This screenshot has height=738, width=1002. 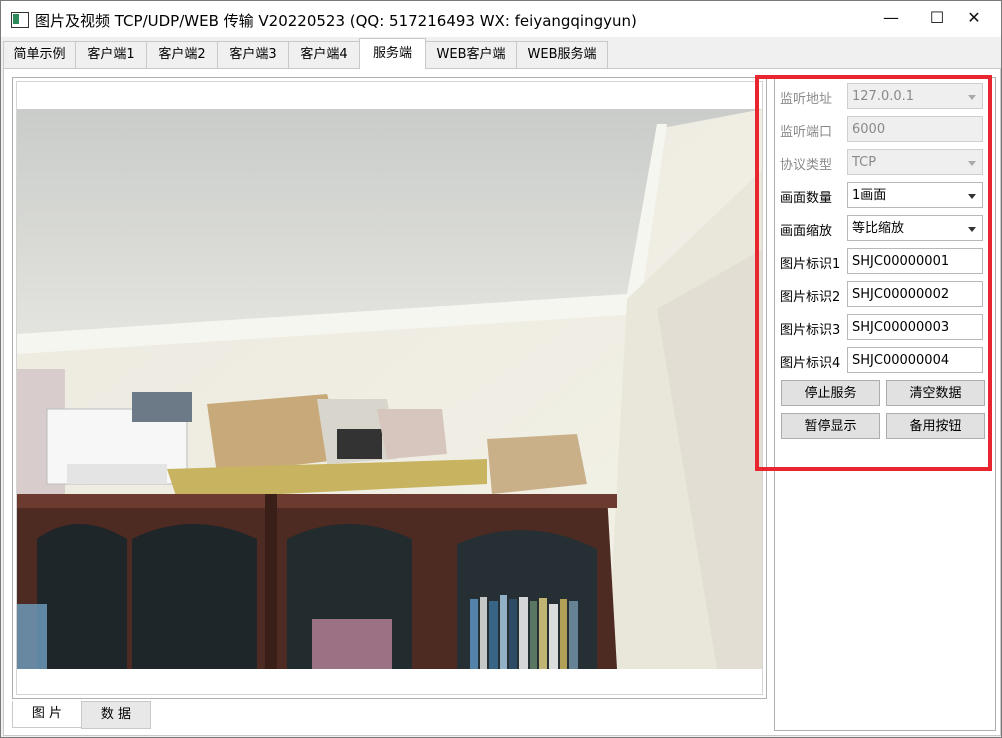 What do you see at coordinates (864, 162) in the screenshot?
I see `protocol-value: TCP` at bounding box center [864, 162].